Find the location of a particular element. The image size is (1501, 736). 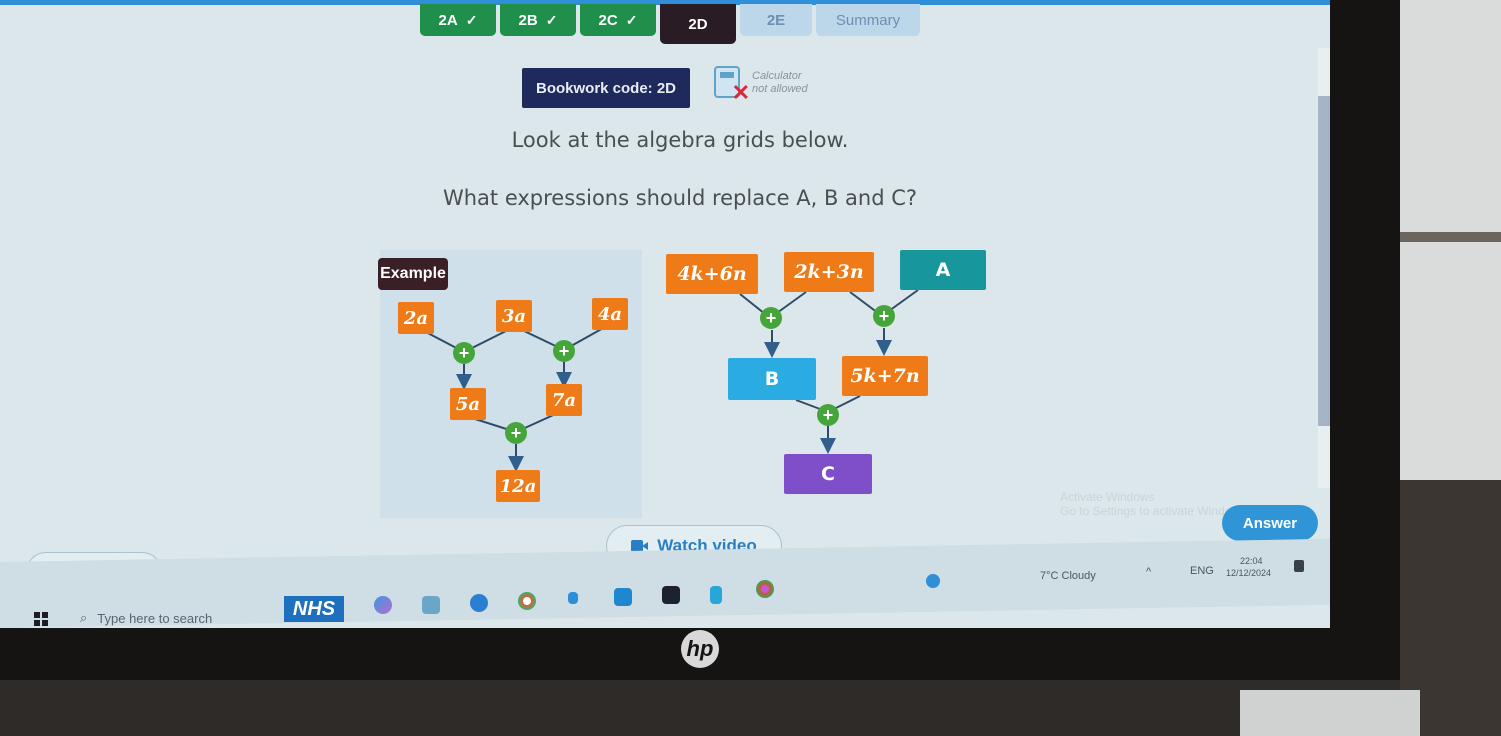

windows-start-icon is located at coordinates (41, 619).